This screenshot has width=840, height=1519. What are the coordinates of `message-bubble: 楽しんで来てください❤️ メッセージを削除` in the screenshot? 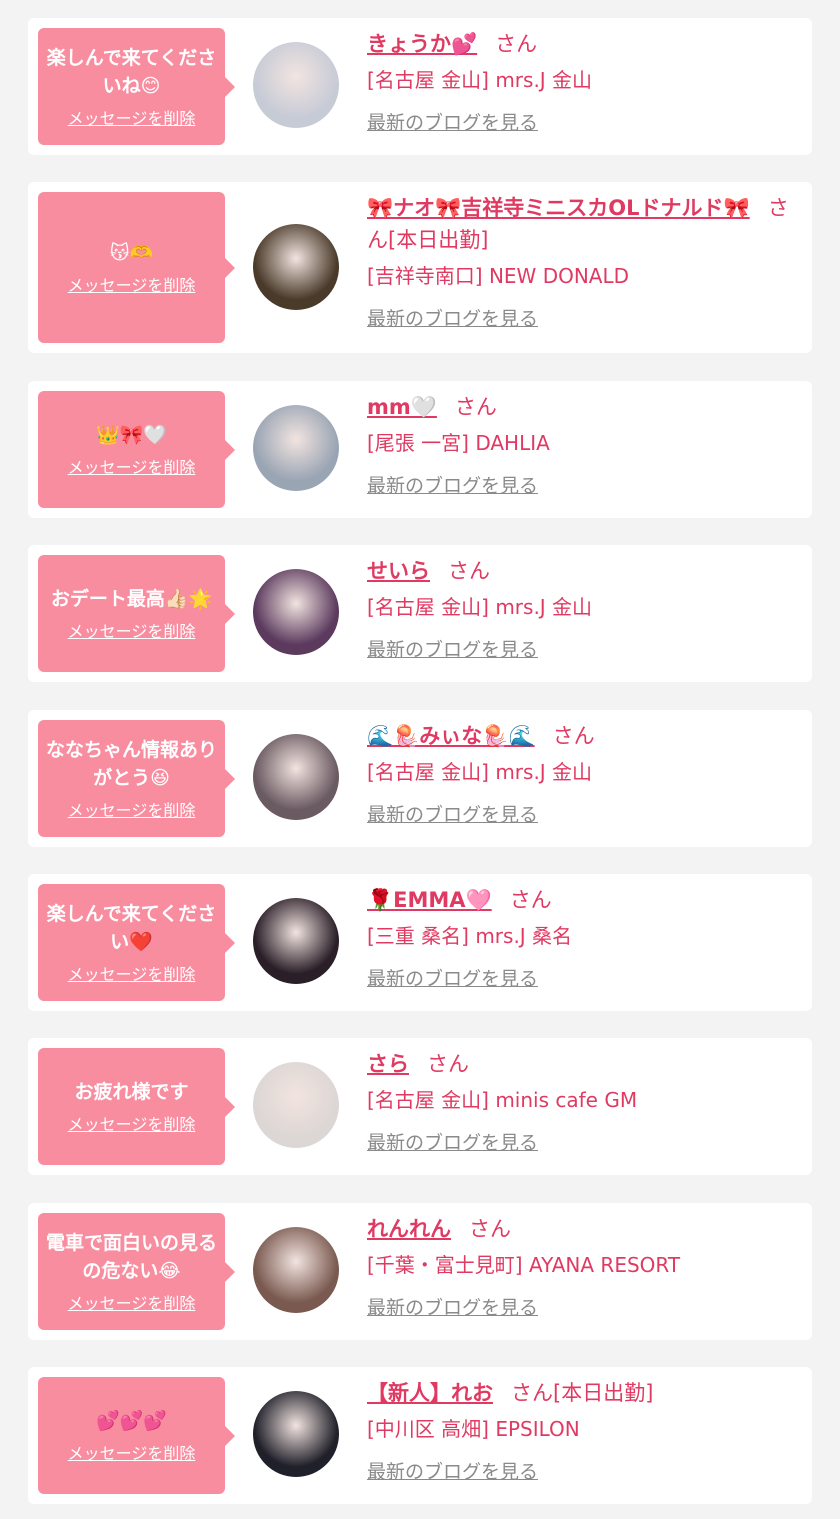 It's located at (136, 942).